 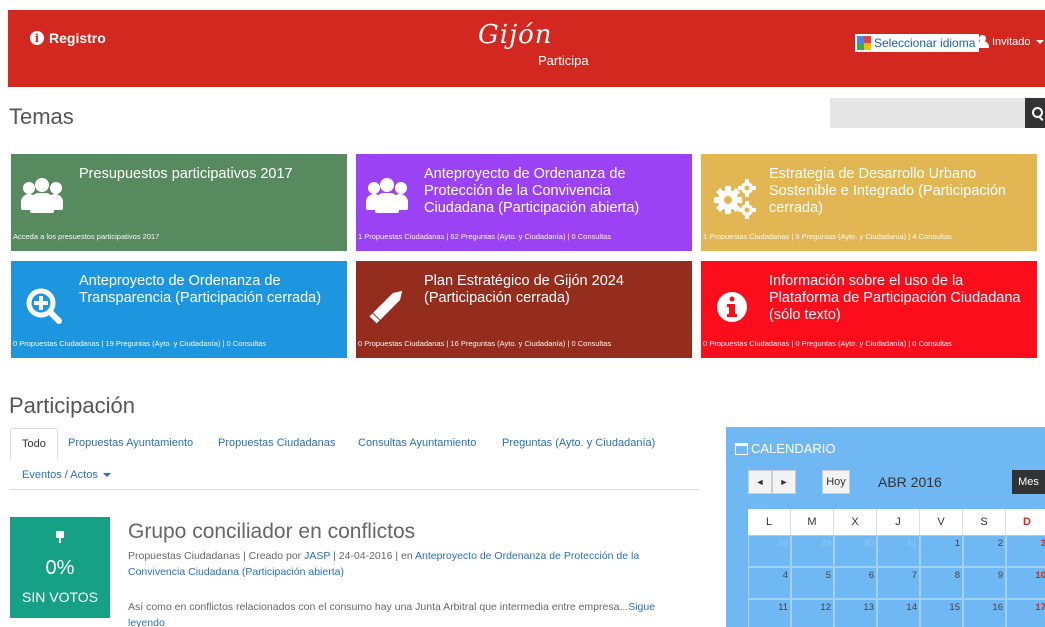 I want to click on zoom-in-icon, so click(x=46, y=305).